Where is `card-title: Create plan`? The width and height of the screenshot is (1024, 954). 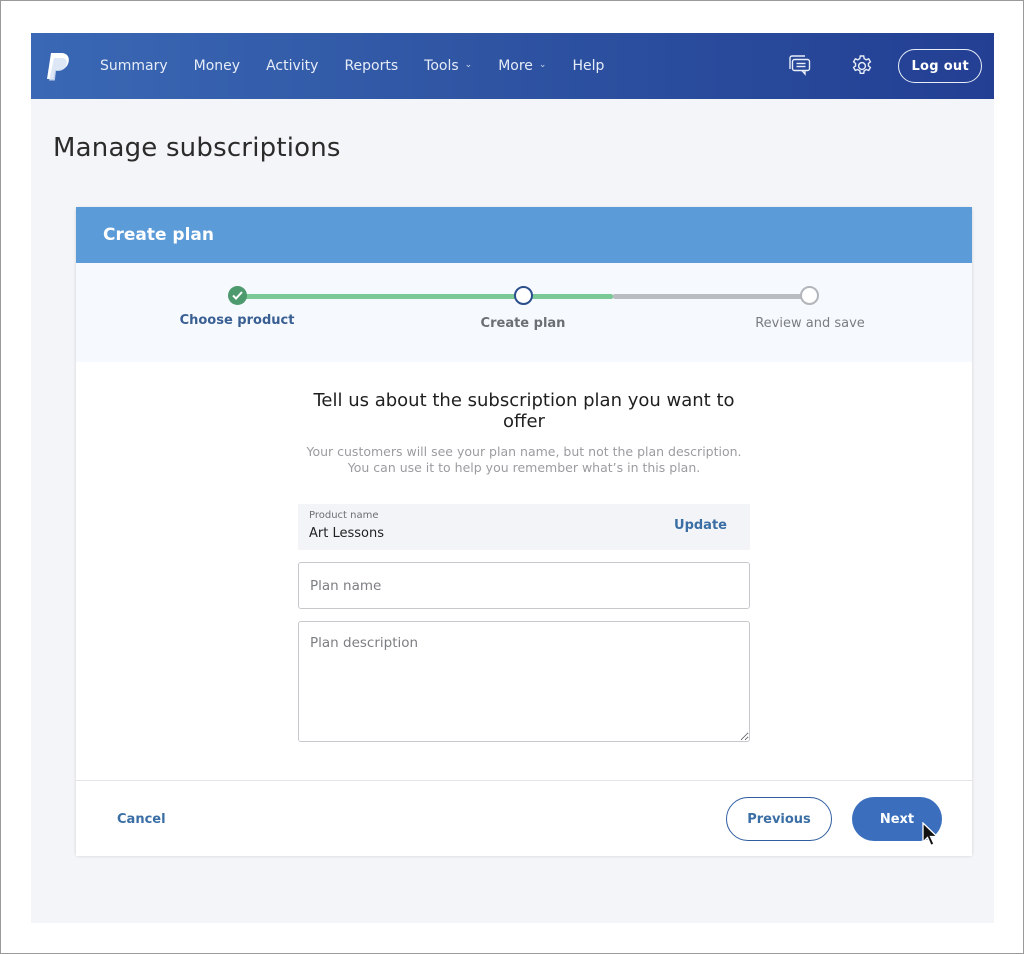
card-title: Create plan is located at coordinates (159, 235).